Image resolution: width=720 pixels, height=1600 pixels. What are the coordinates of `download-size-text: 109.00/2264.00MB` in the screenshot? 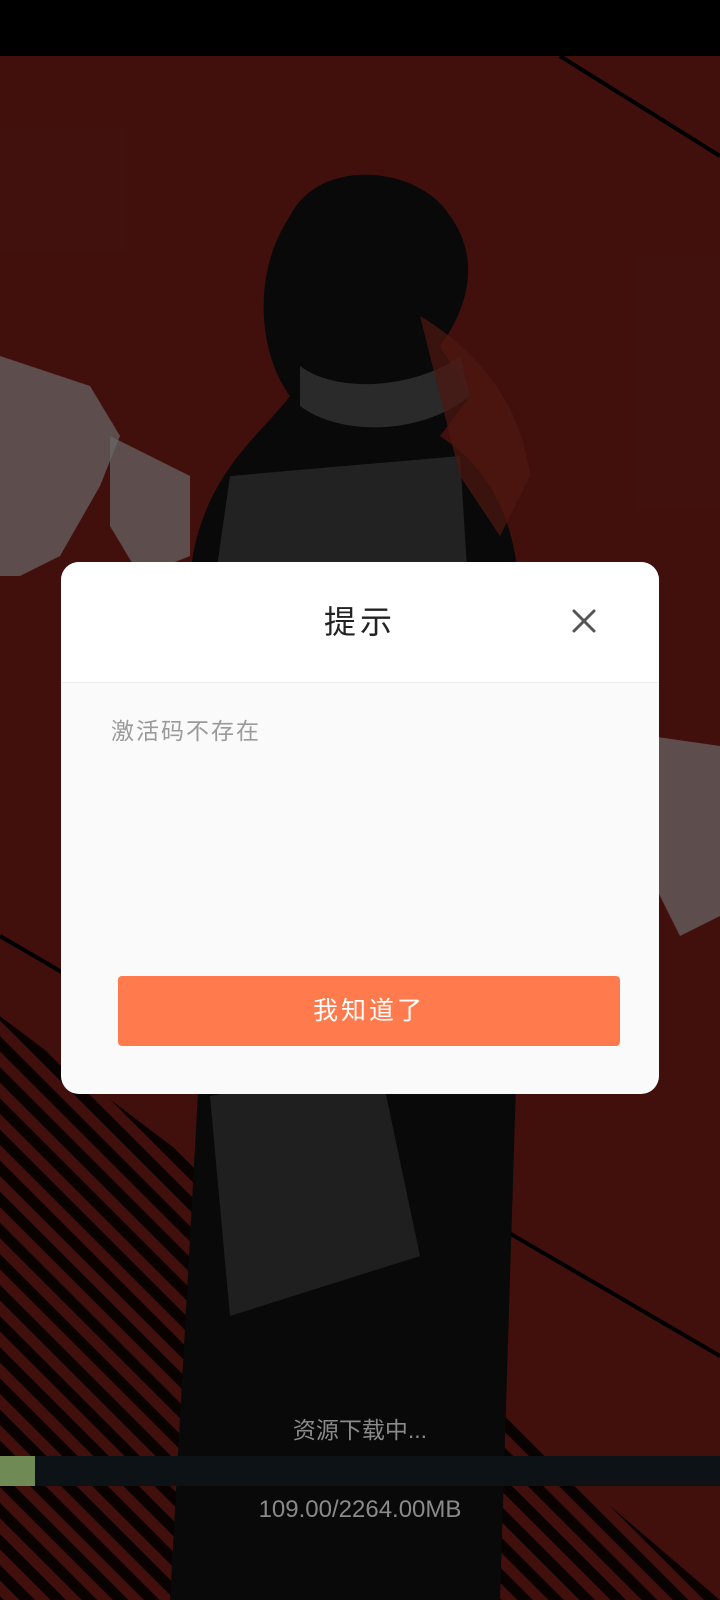 It's located at (360, 1509).